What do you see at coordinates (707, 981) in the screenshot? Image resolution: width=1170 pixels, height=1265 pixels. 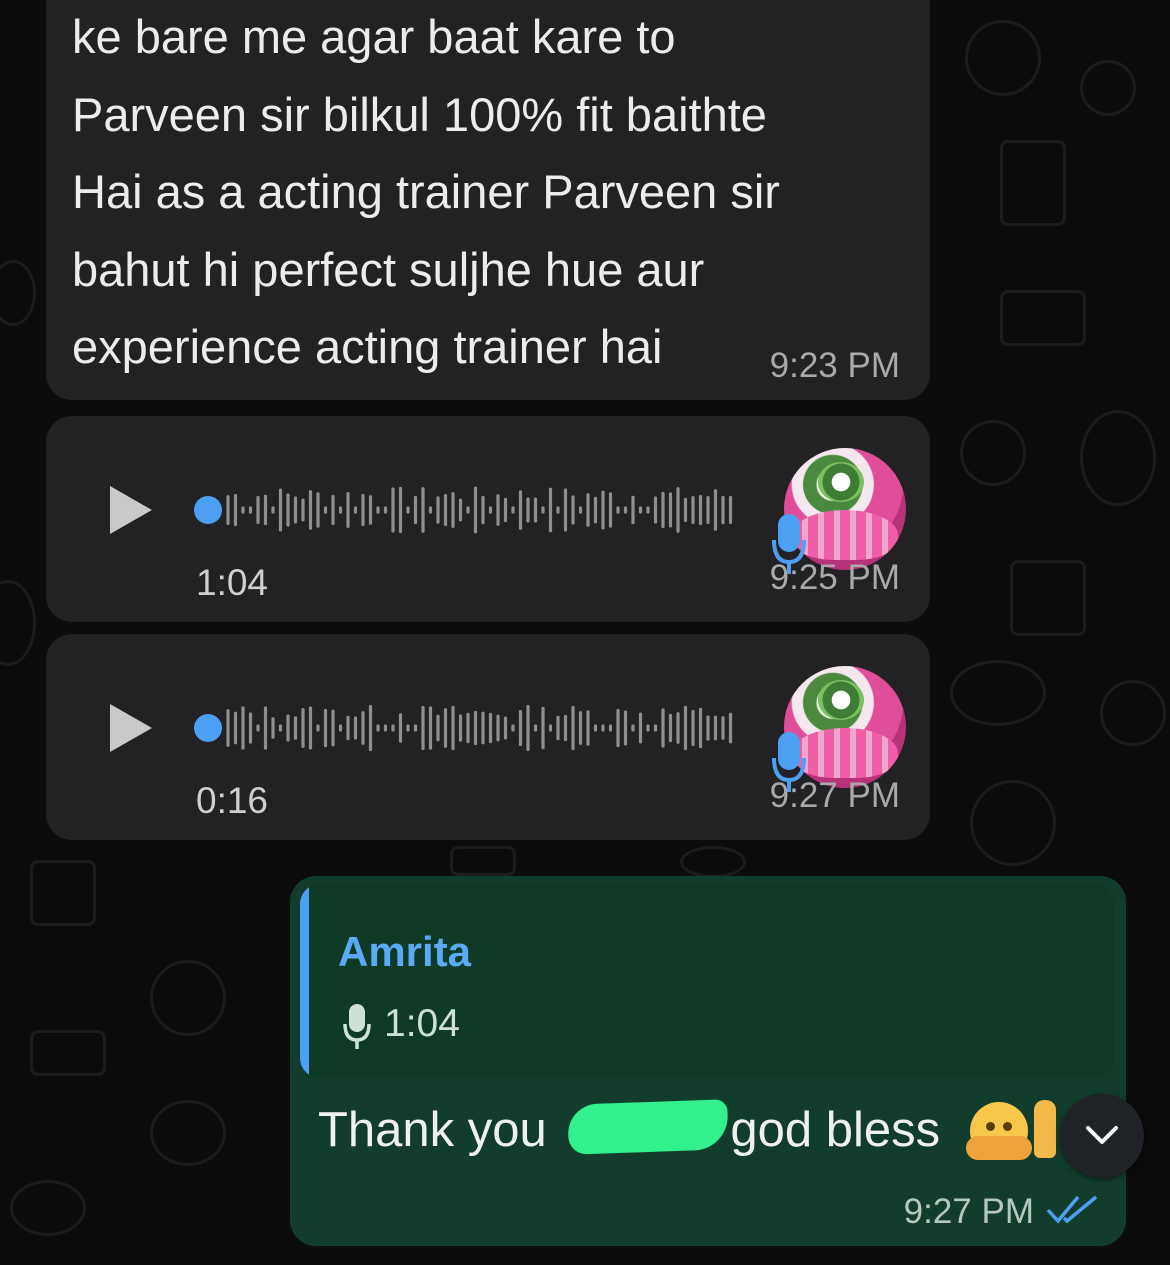 I see `quoted-message: Amrita 1:04` at bounding box center [707, 981].